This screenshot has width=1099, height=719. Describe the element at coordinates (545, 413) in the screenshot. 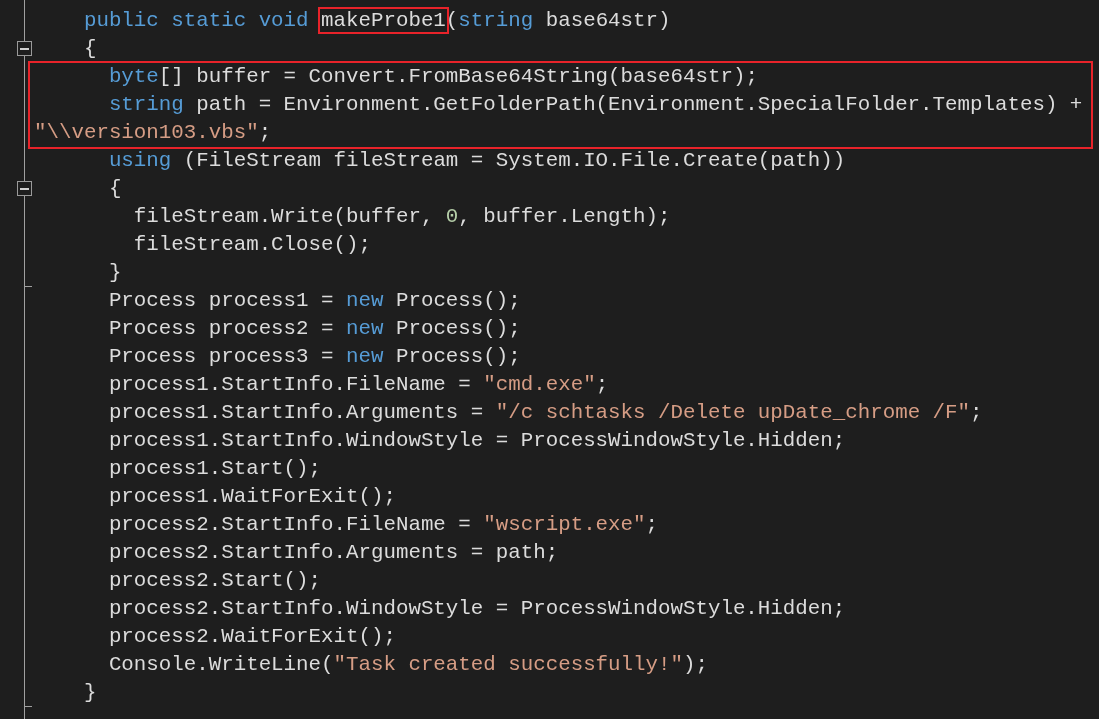

I see `code-line: process1.StartInfo.Arguments = "/c schtasks /Delete upDate_chrome /F";` at that location.